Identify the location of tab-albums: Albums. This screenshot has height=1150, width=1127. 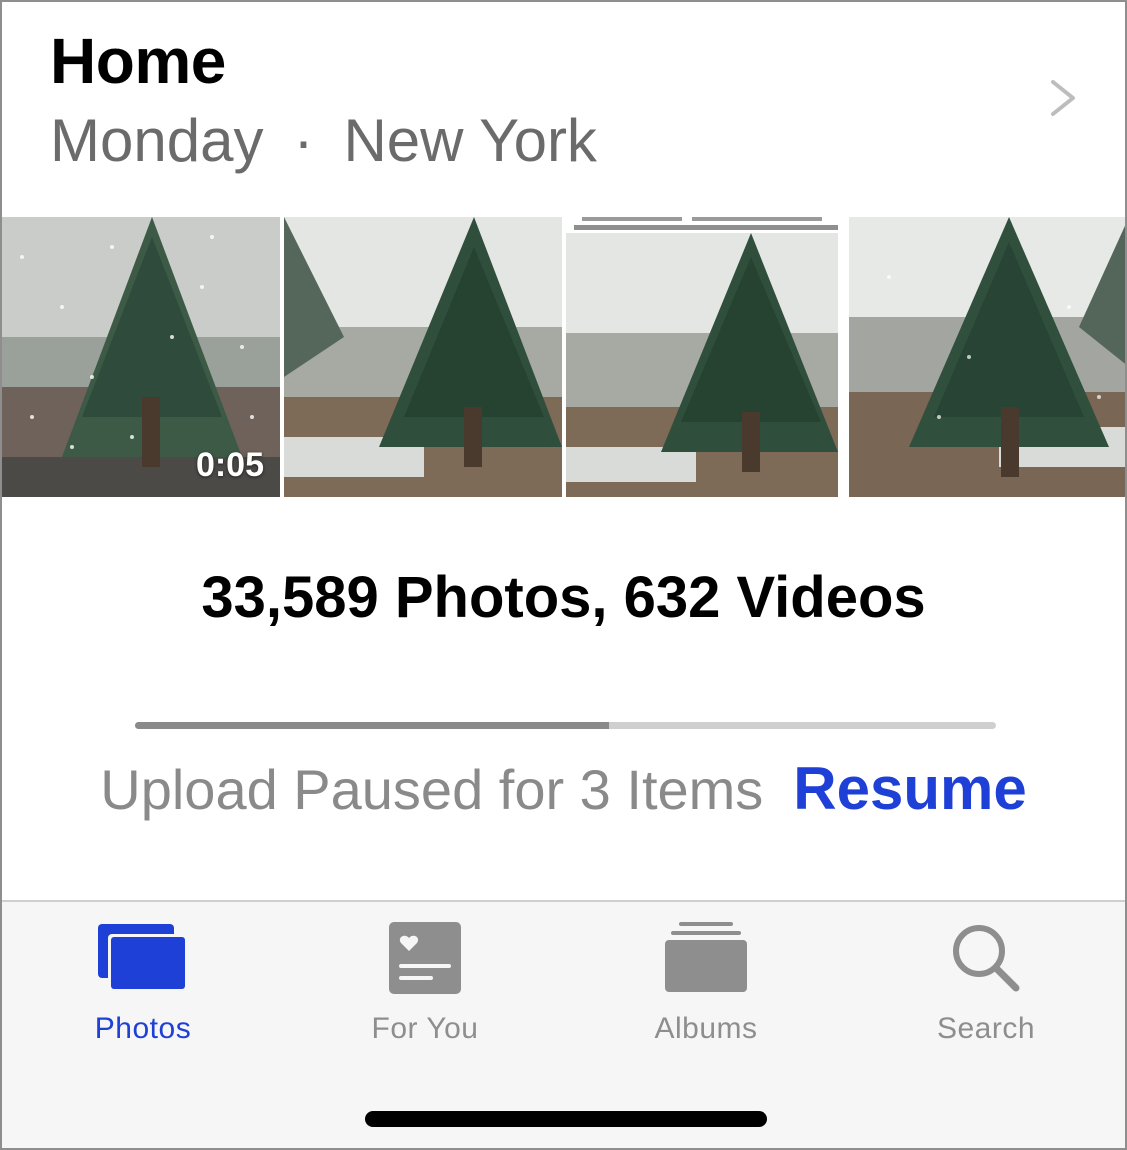
(706, 982).